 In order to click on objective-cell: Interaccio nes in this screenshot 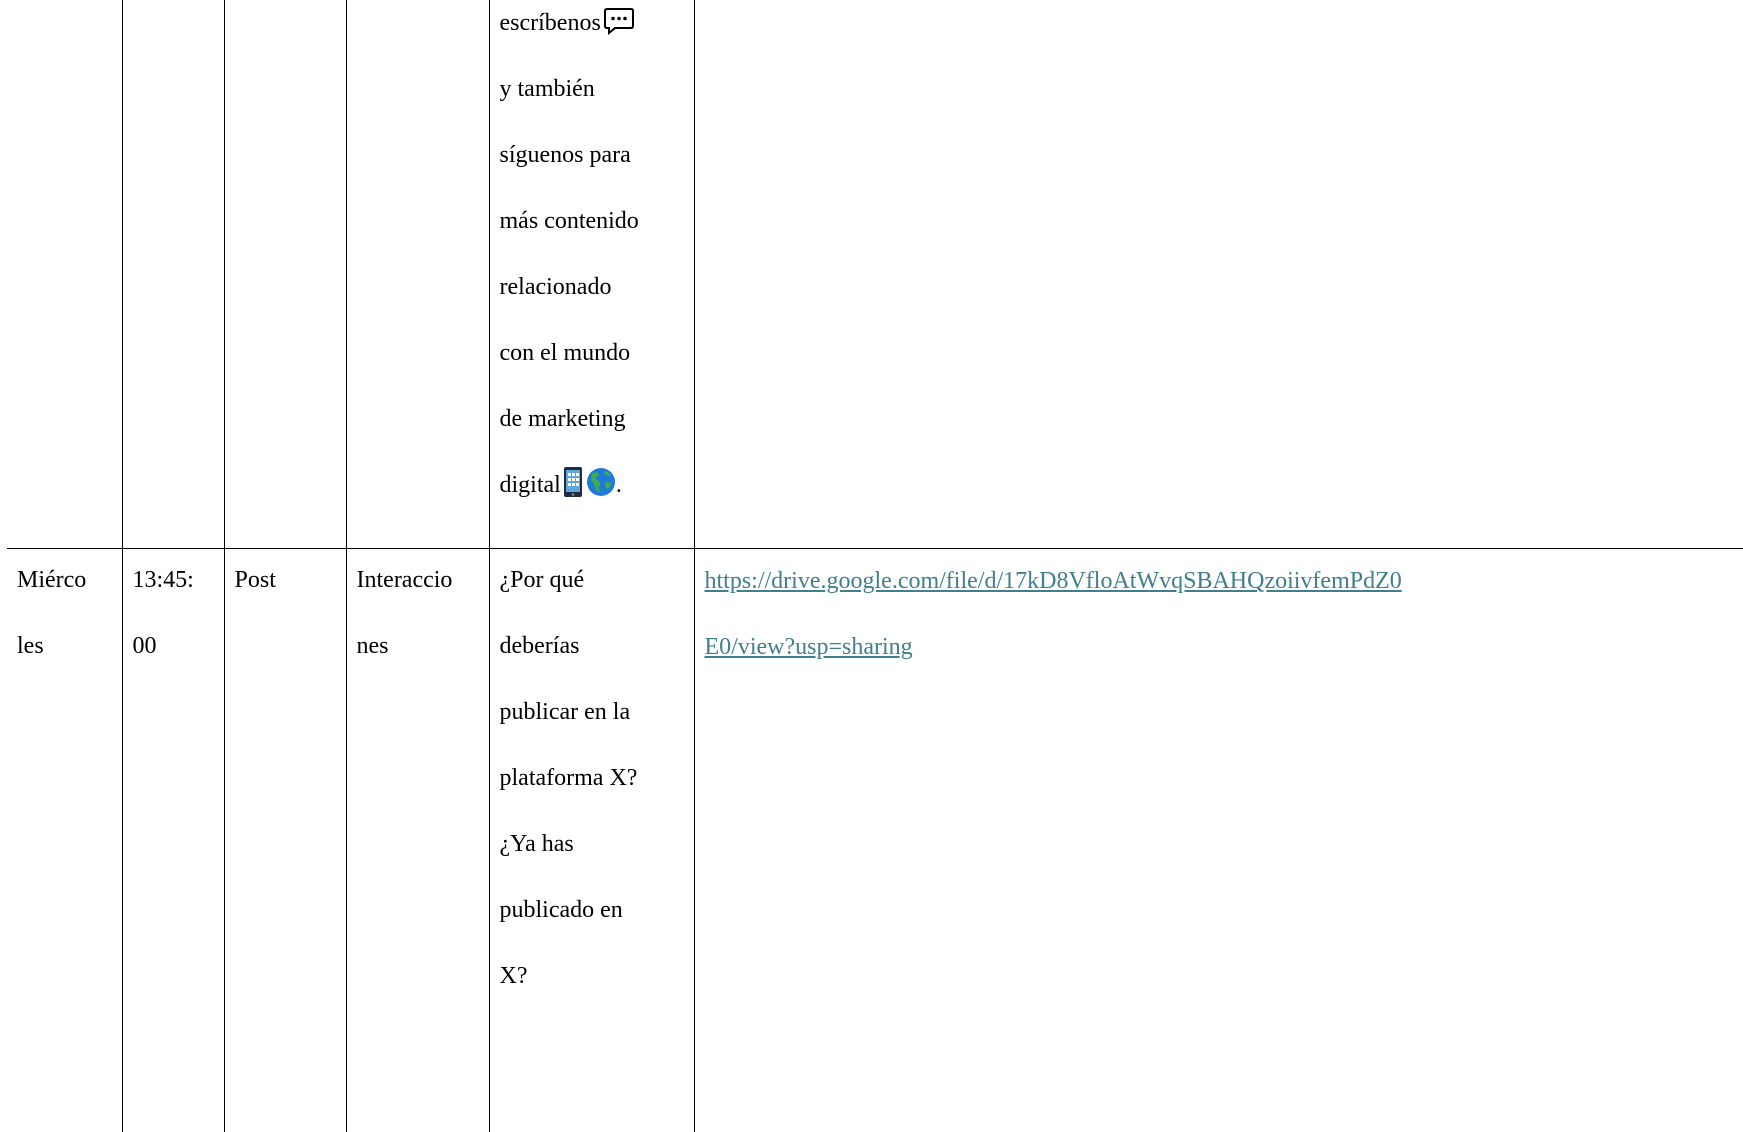, I will do `click(417, 840)`.